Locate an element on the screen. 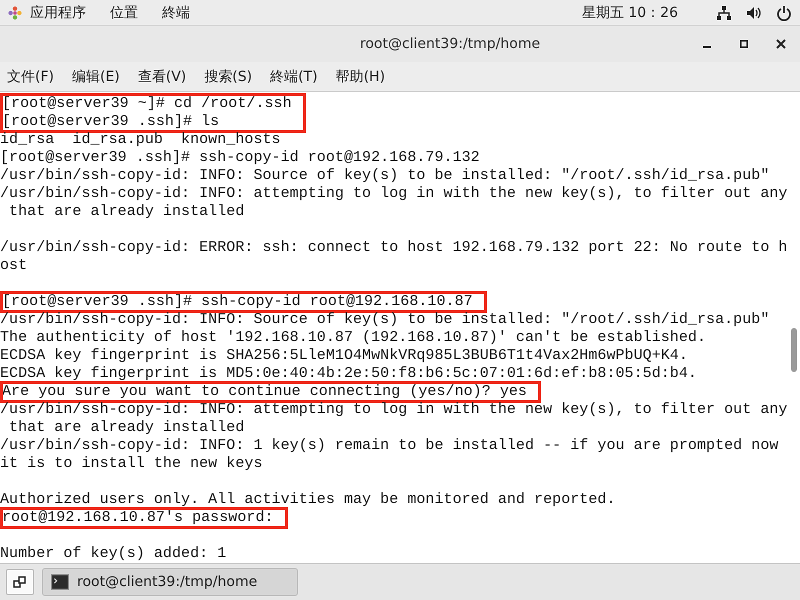 Image resolution: width=800 pixels, height=600 pixels. menu-item: 搜索(S) is located at coordinates (228, 77).